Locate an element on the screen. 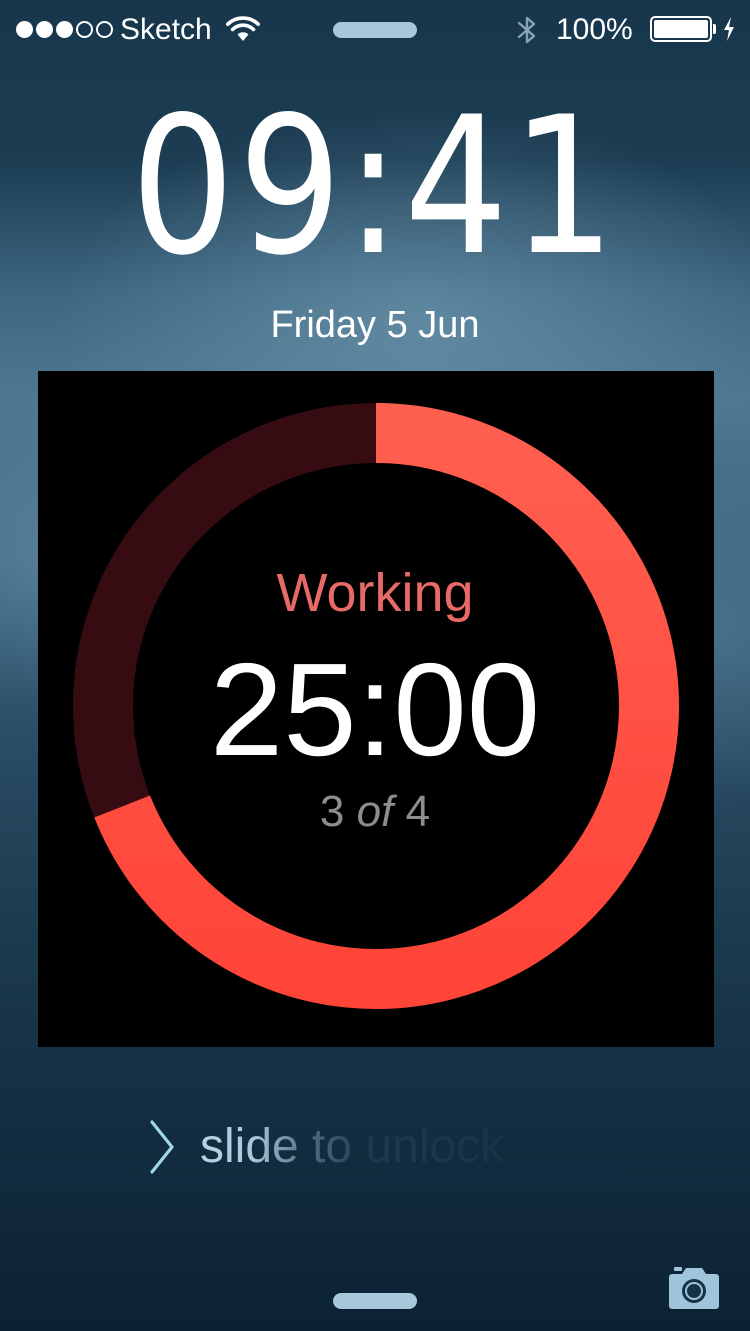 Image resolution: width=750 pixels, height=1331 pixels. control-center-grabber is located at coordinates (375, 1301).